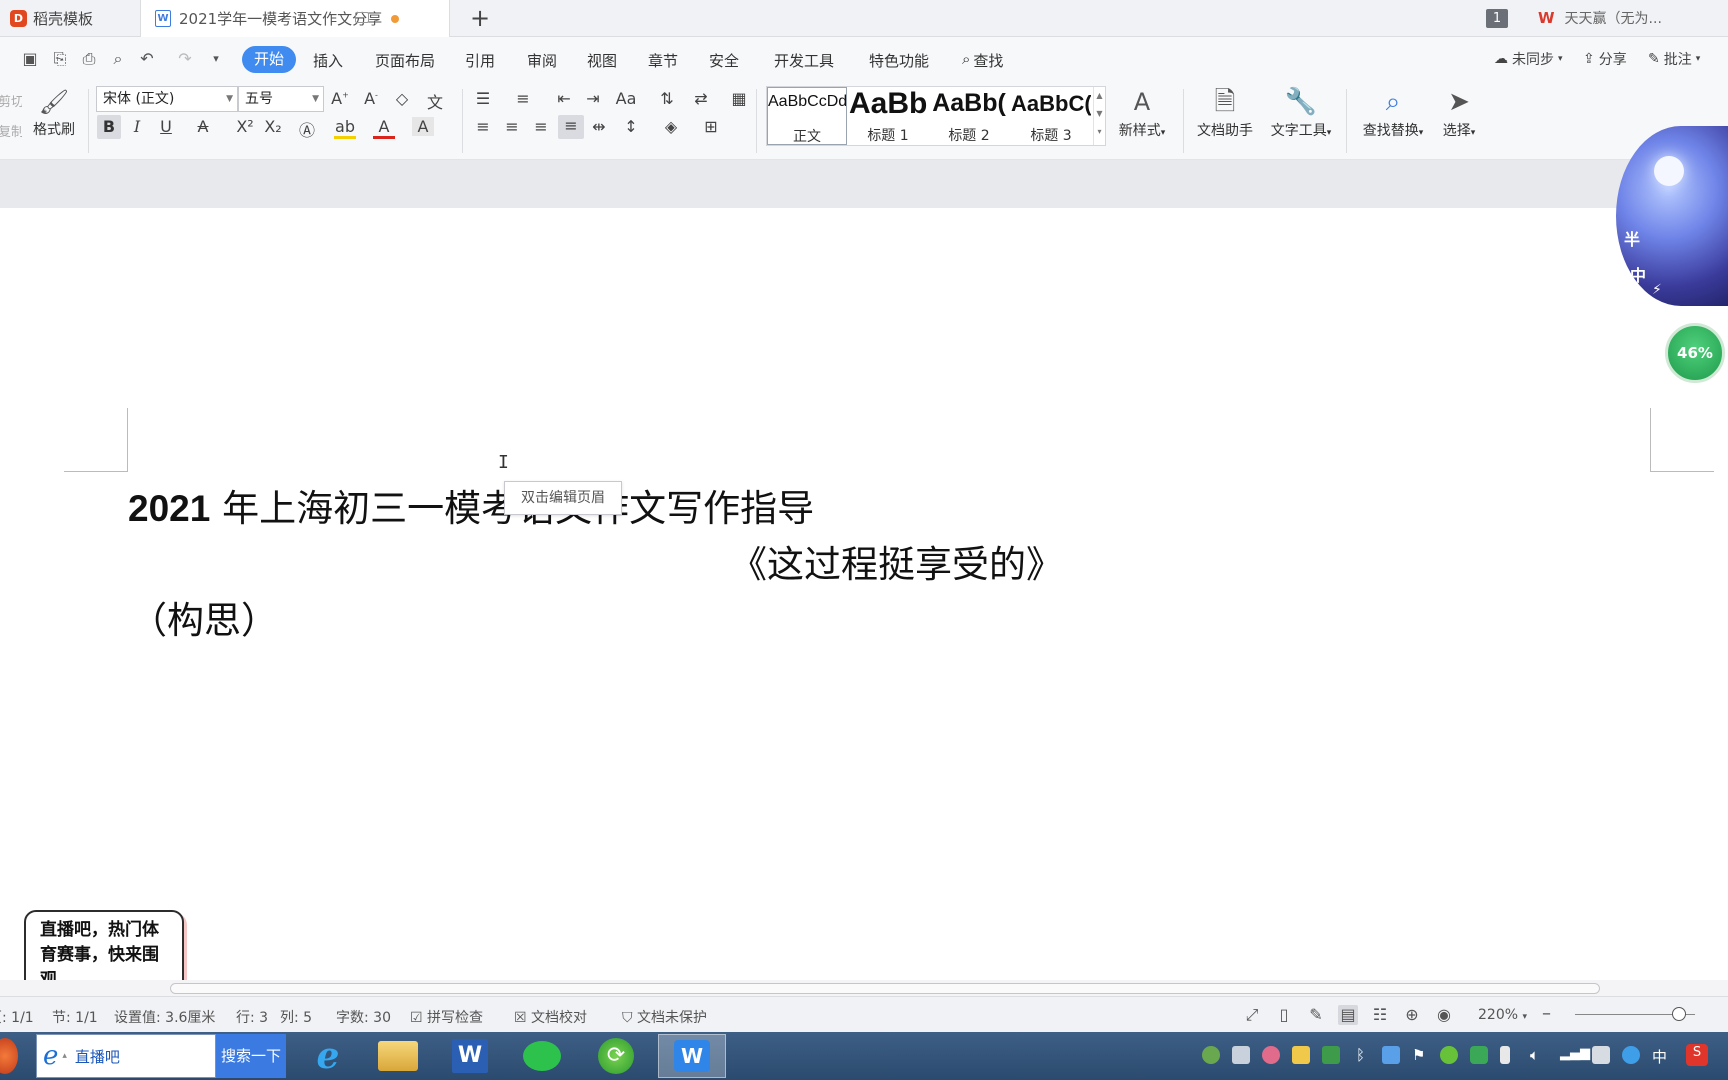 This screenshot has width=1728, height=1080. Describe the element at coordinates (1252, 1015) in the screenshot. I see `fullscreen-icon: ⤢` at that location.